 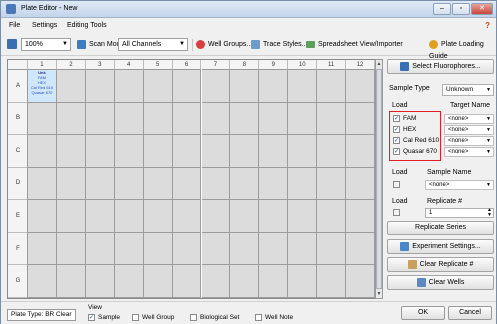 What do you see at coordinates (396, 129) in the screenshot?
I see `hex-checkbox: ✓` at bounding box center [396, 129].